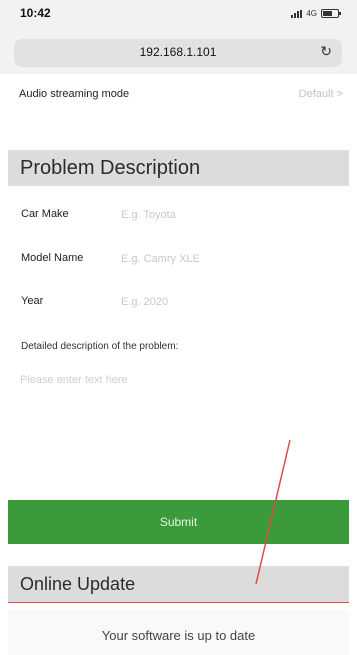 The width and height of the screenshot is (357, 655). Describe the element at coordinates (74, 94) in the screenshot. I see `audio-streaming-label: Audio streaming mode` at that location.